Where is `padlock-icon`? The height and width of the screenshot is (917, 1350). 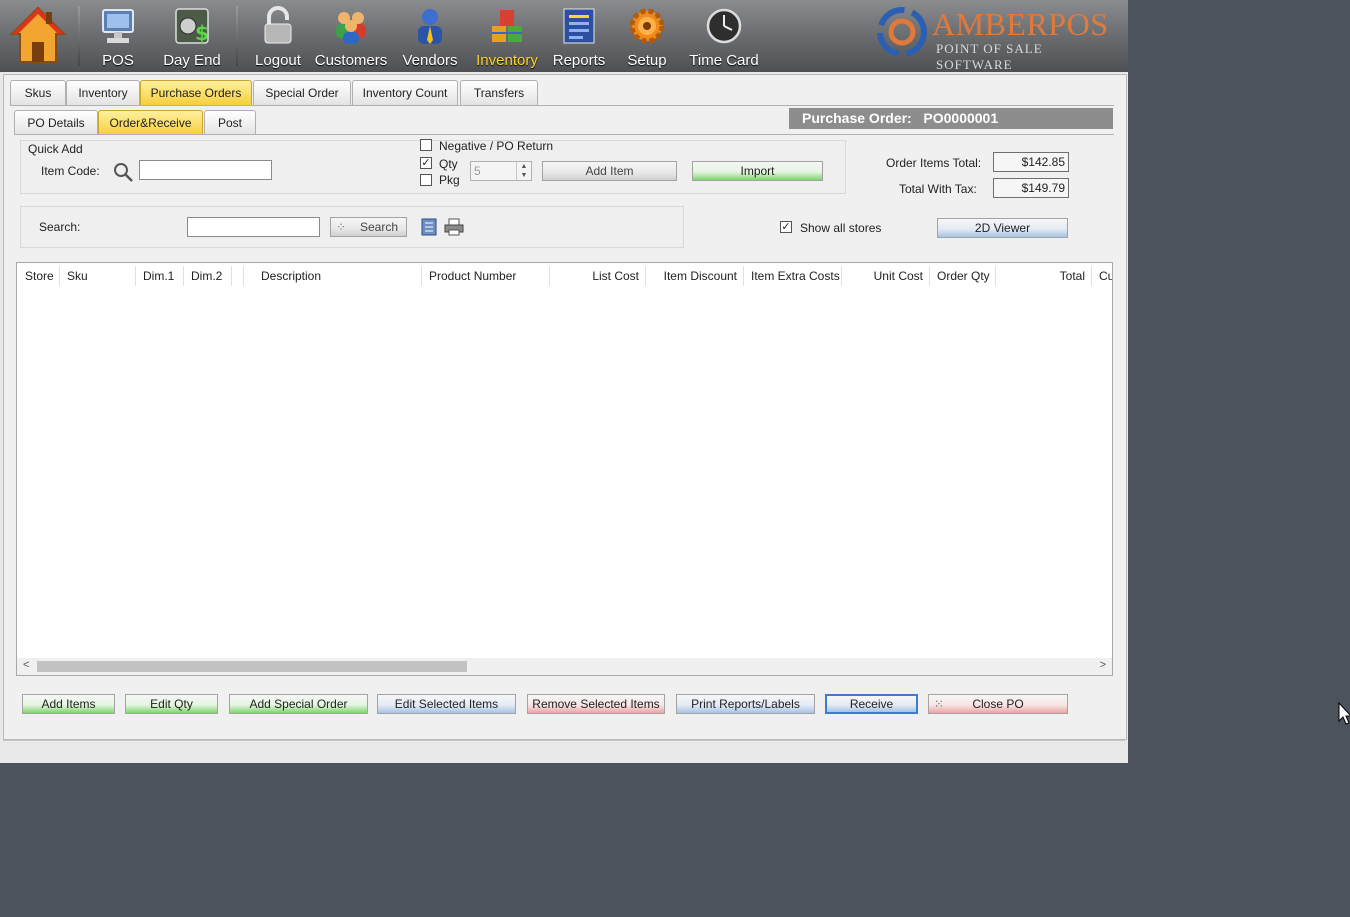 padlock-icon is located at coordinates (278, 25).